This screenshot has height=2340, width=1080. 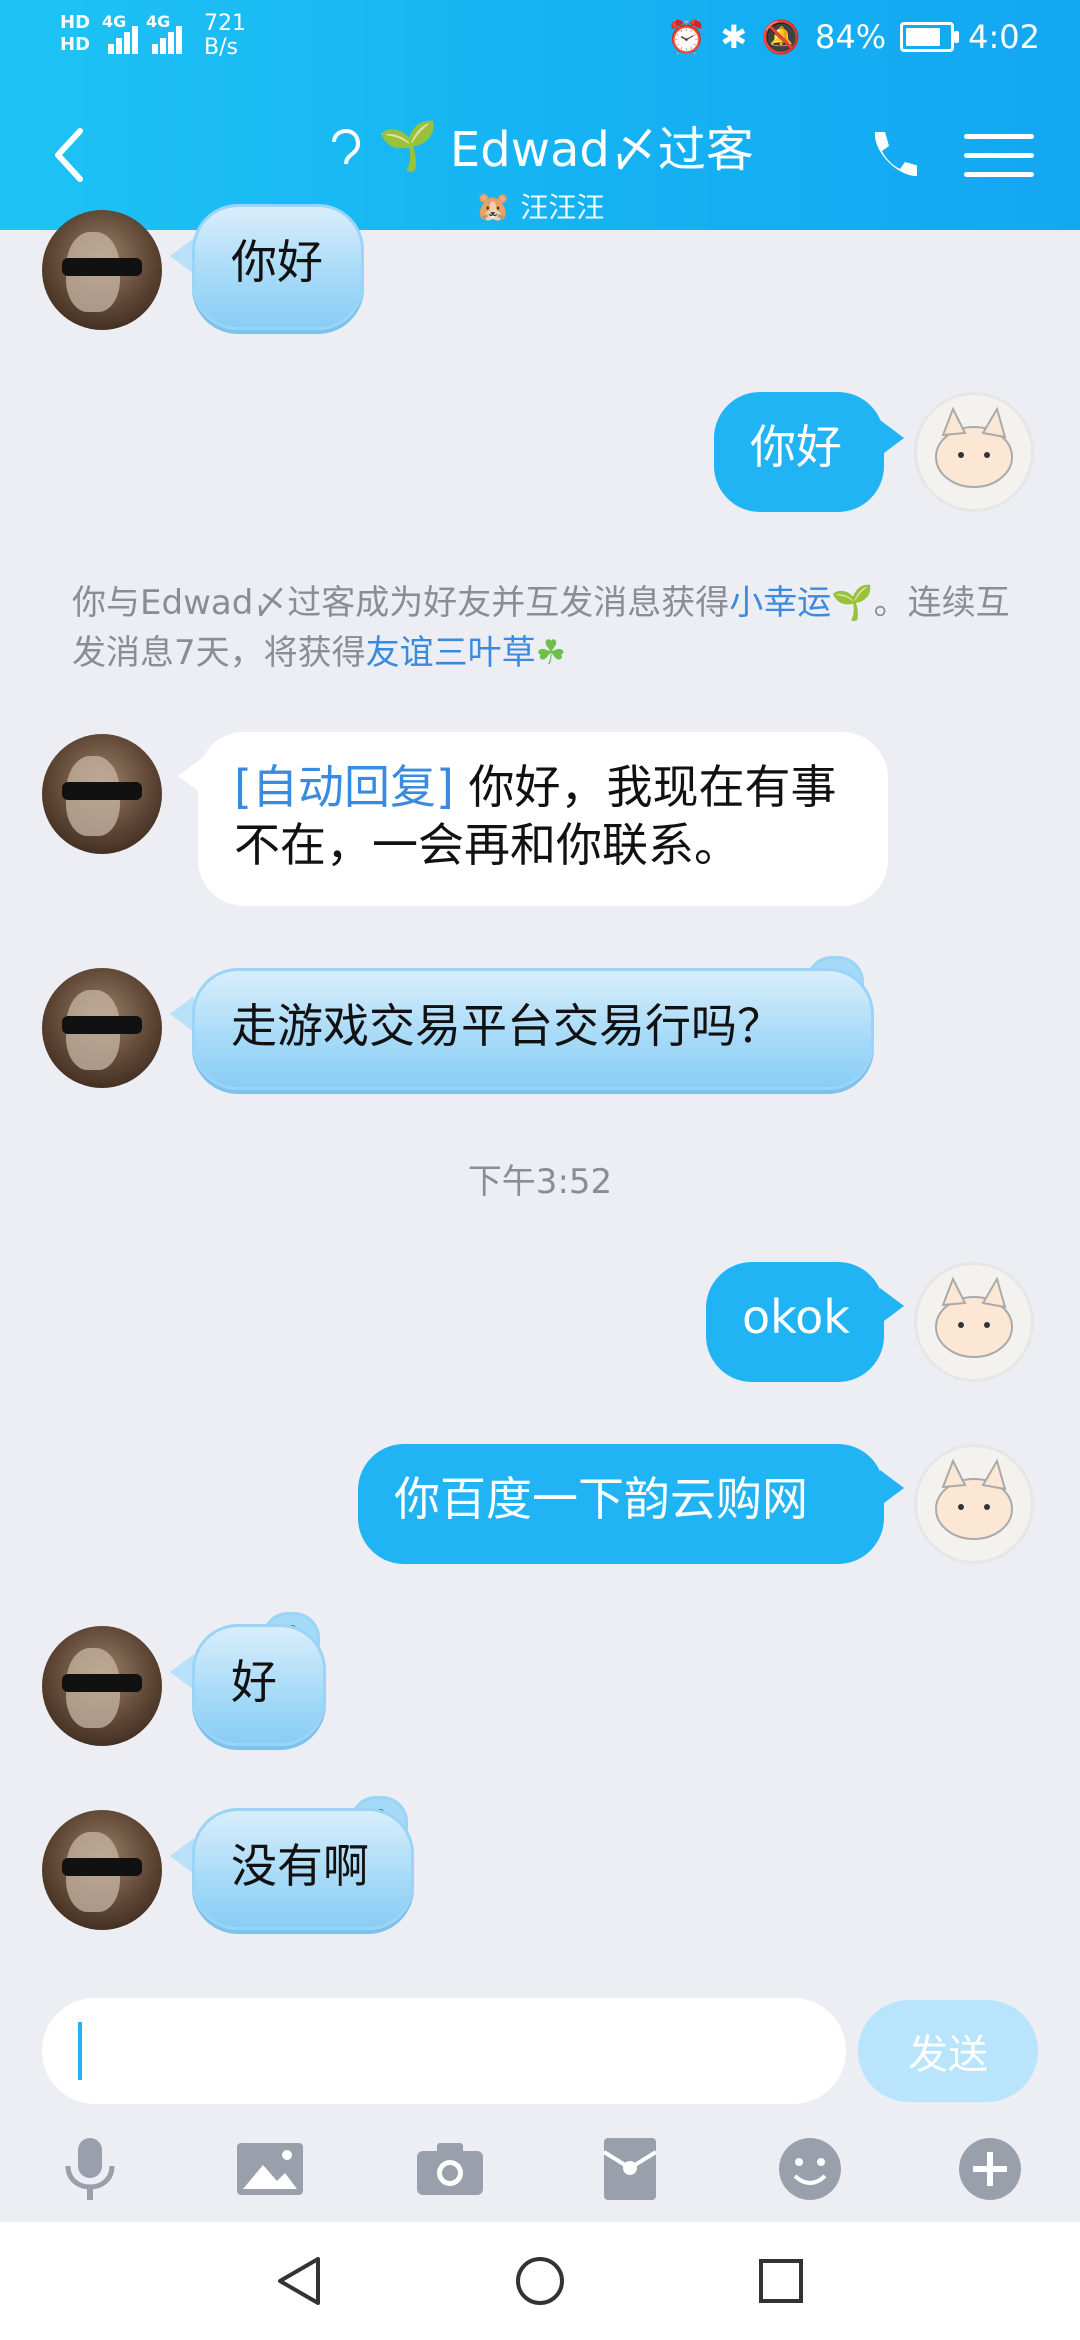 I want to click on message-text: 好, so click(x=254, y=1682).